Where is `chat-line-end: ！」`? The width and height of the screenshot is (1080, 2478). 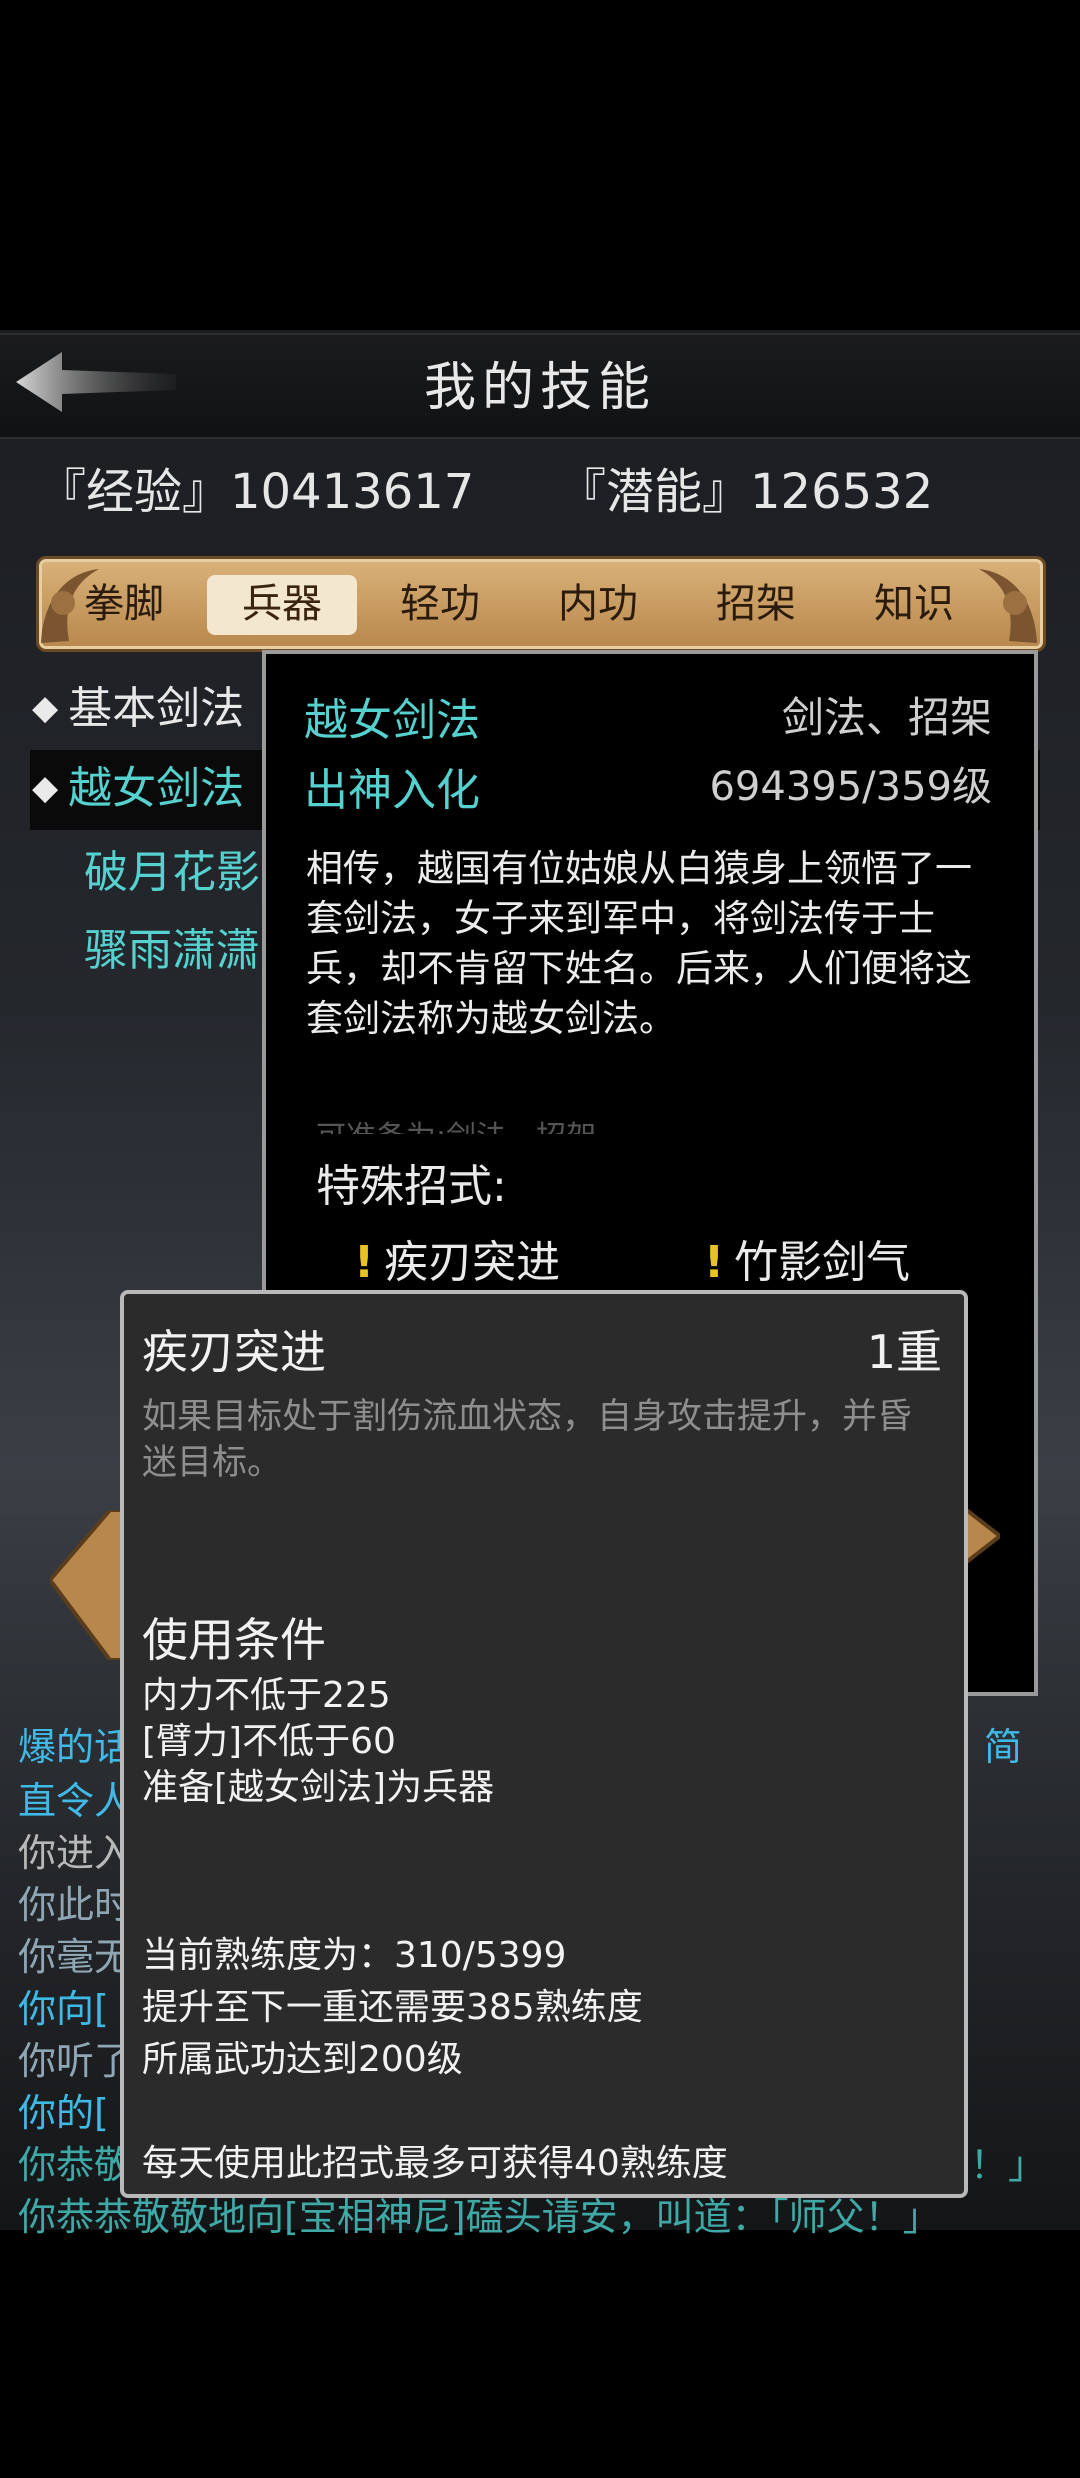 chat-line-end: ！」 is located at coordinates (1008, 2165).